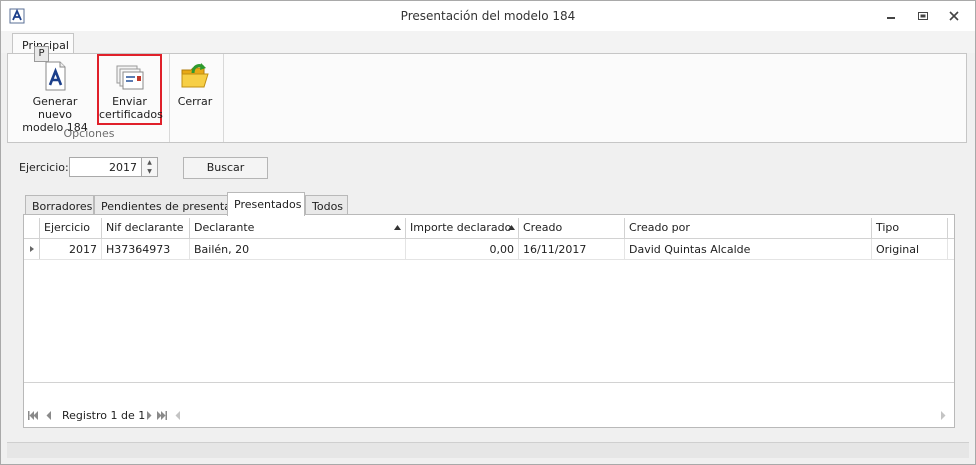 This screenshot has height=465, width=976. What do you see at coordinates (146, 228) in the screenshot?
I see `column-nif: Nif declarante` at bounding box center [146, 228].